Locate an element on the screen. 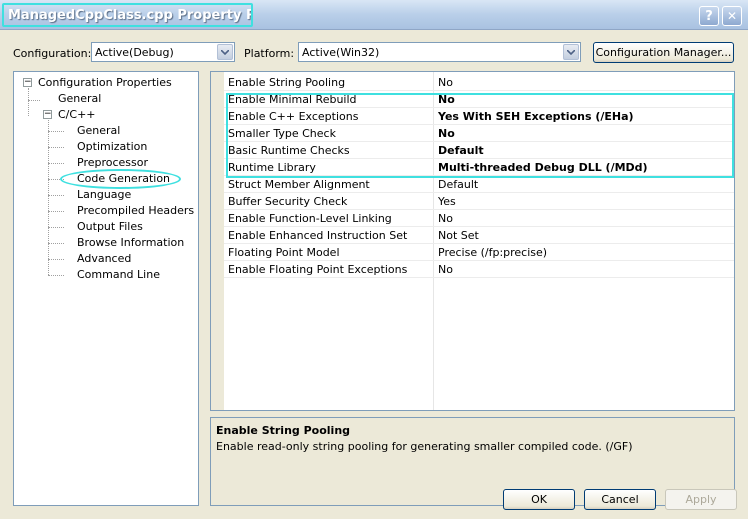  property-name: Floating Point Model is located at coordinates (284, 252).